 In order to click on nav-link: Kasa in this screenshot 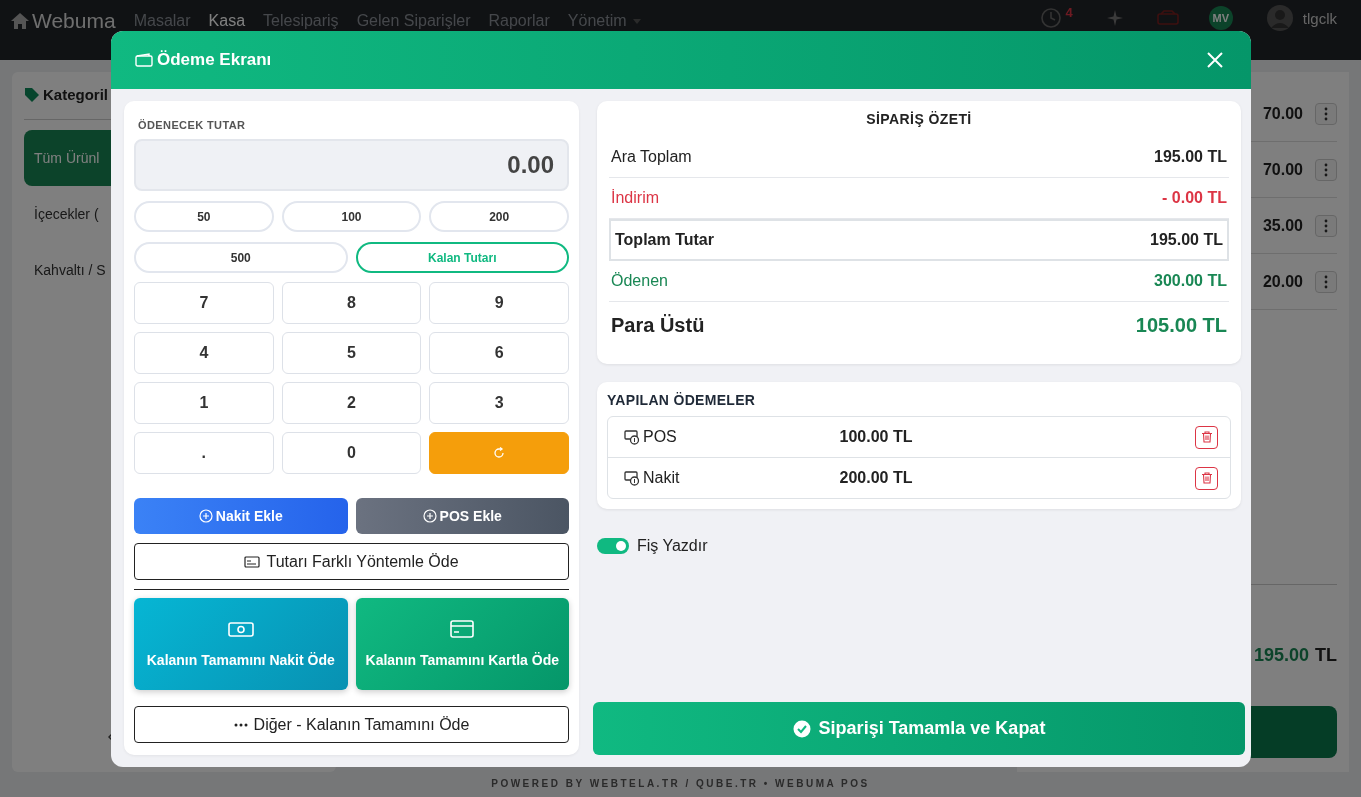, I will do `click(227, 21)`.